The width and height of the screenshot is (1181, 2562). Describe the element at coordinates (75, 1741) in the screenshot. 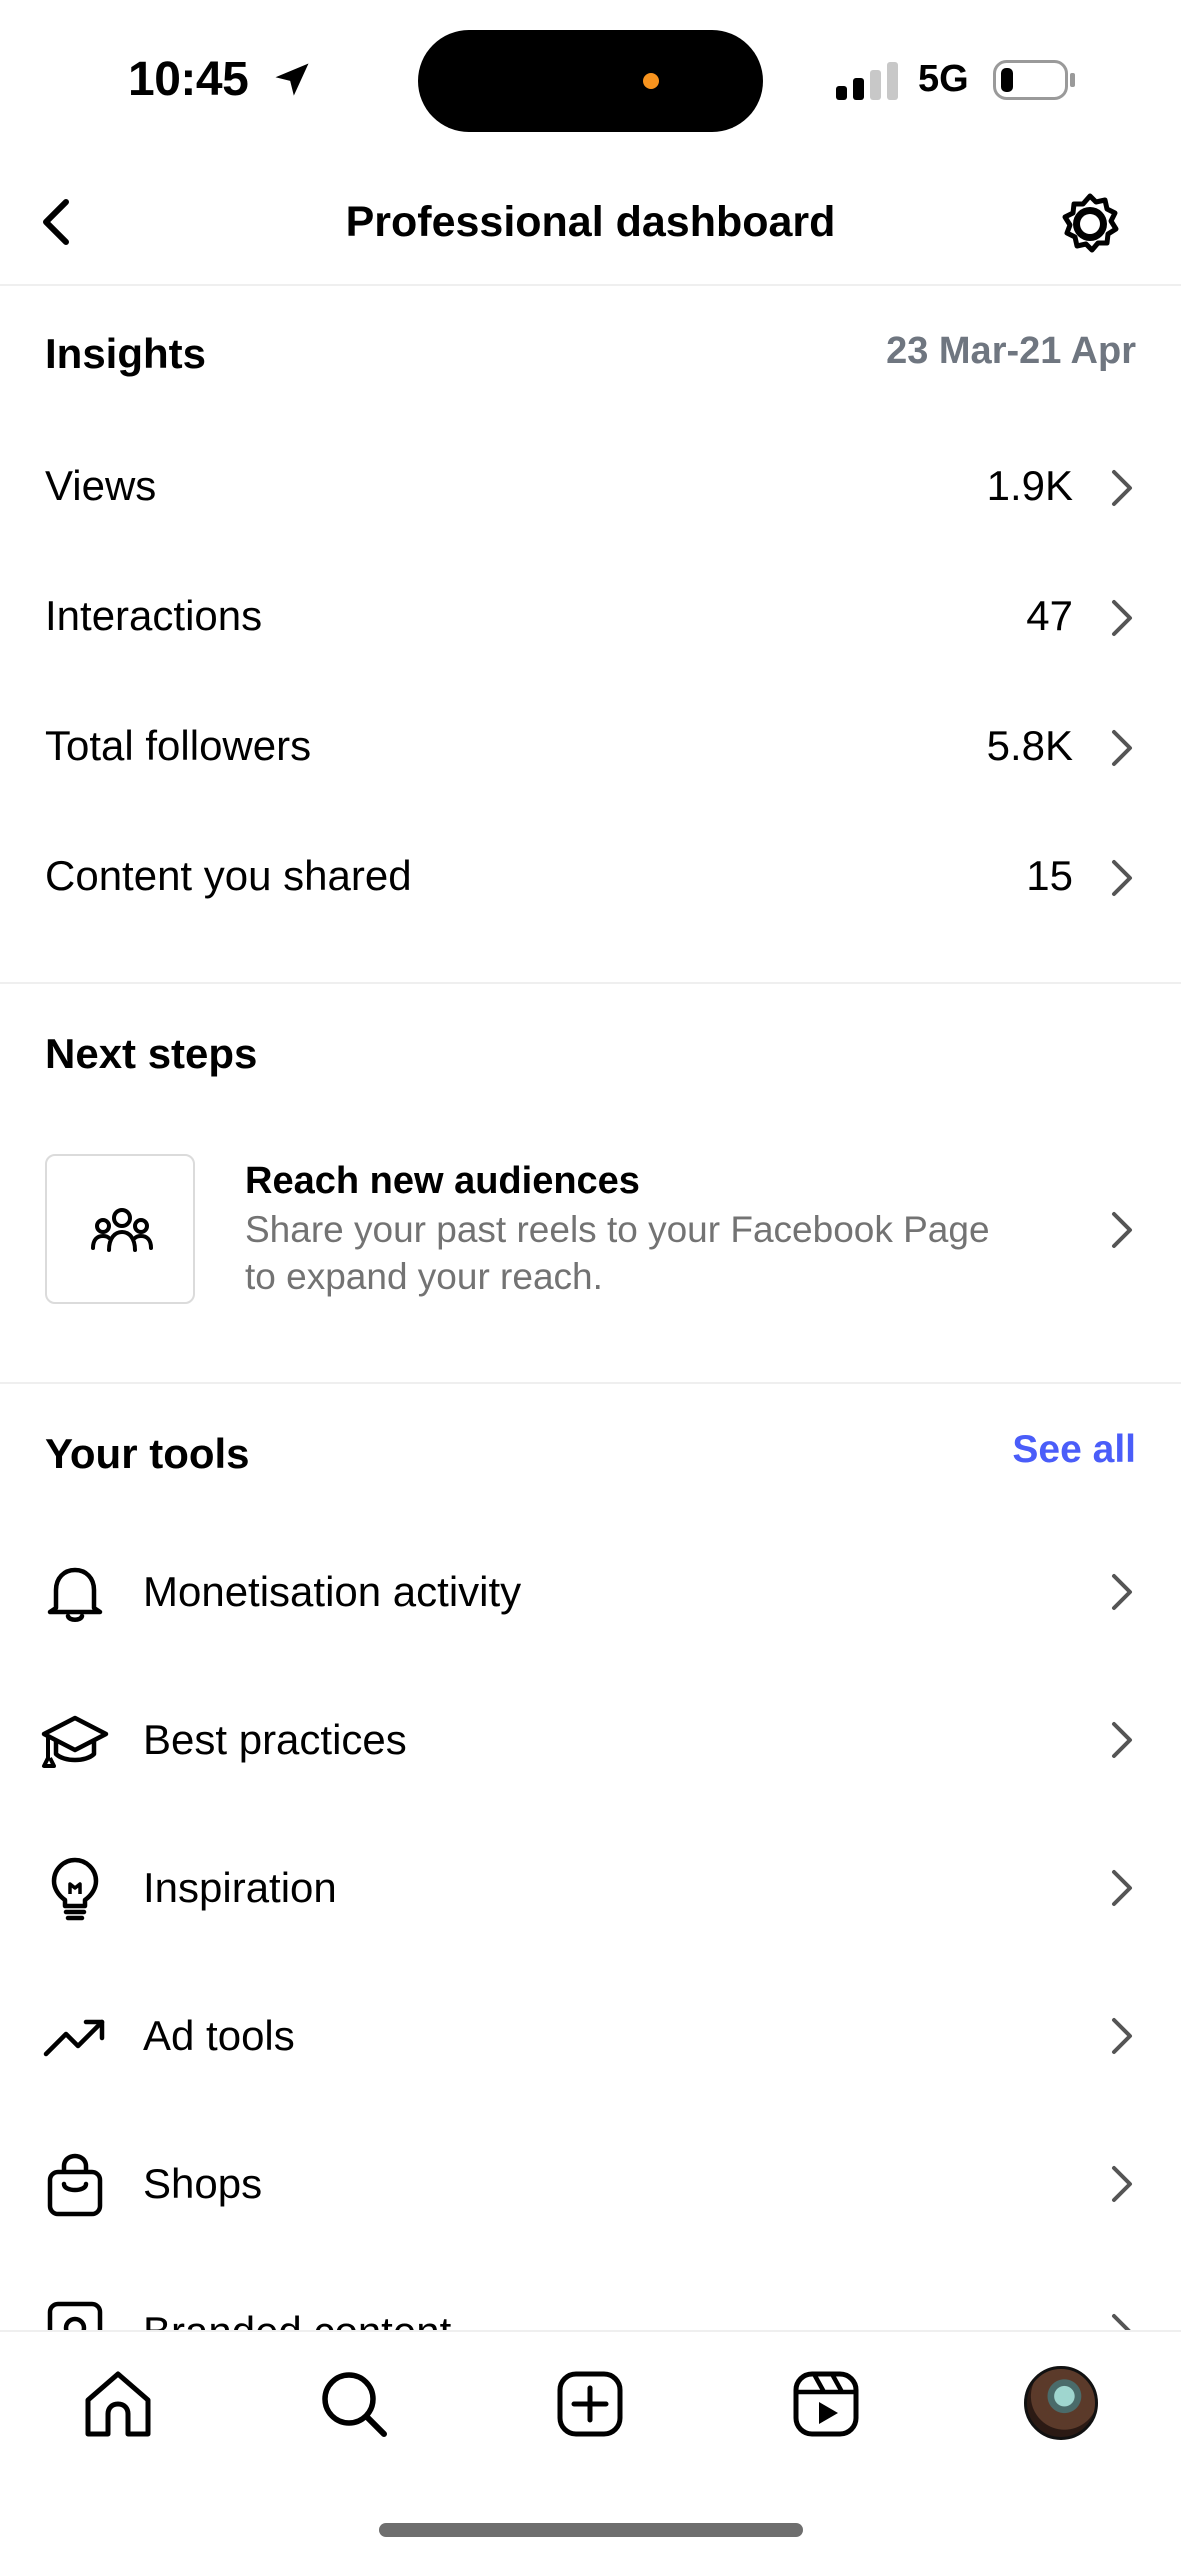

I see `graduation-cap-icon` at that location.